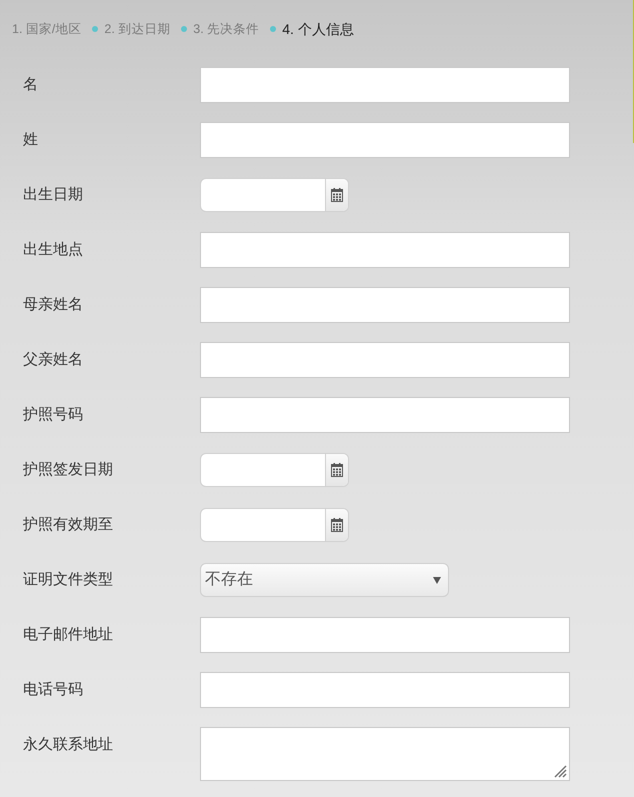 The height and width of the screenshot is (797, 634). I want to click on field-label: 护照有效期至, so click(68, 525).